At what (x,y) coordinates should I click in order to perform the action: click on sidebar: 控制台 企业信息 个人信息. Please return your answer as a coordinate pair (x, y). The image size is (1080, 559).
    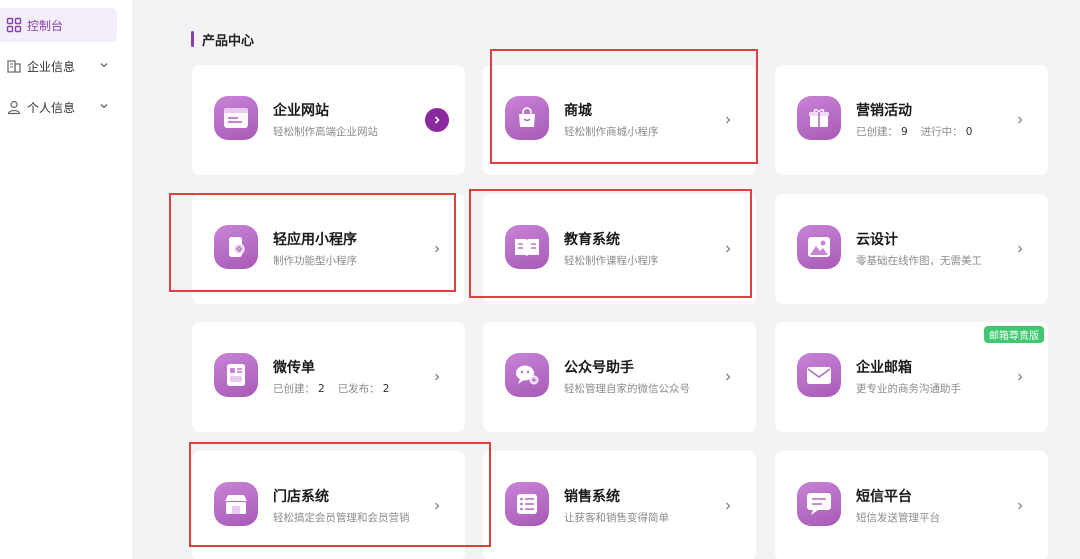
    Looking at the image, I should click on (66, 279).